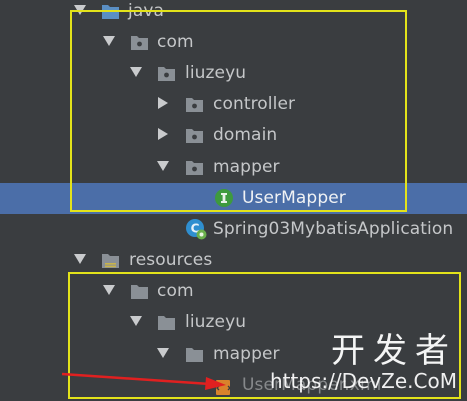 The width and height of the screenshot is (467, 401). Describe the element at coordinates (245, 135) in the screenshot. I see `tree-node-label: domain` at that location.